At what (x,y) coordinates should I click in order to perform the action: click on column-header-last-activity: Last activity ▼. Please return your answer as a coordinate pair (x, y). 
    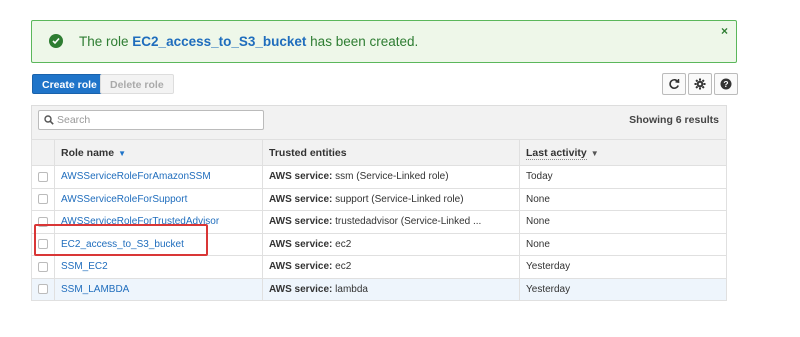
    Looking at the image, I should click on (623, 152).